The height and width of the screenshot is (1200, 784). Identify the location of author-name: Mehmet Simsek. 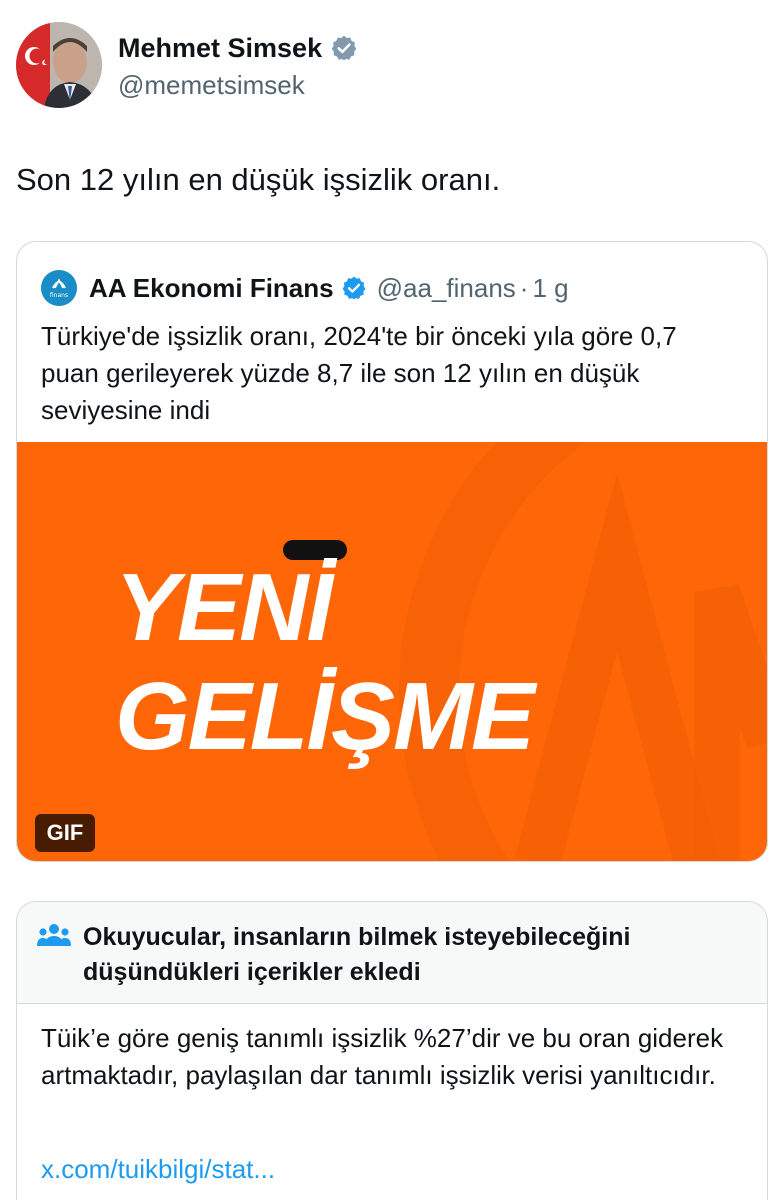
(220, 48).